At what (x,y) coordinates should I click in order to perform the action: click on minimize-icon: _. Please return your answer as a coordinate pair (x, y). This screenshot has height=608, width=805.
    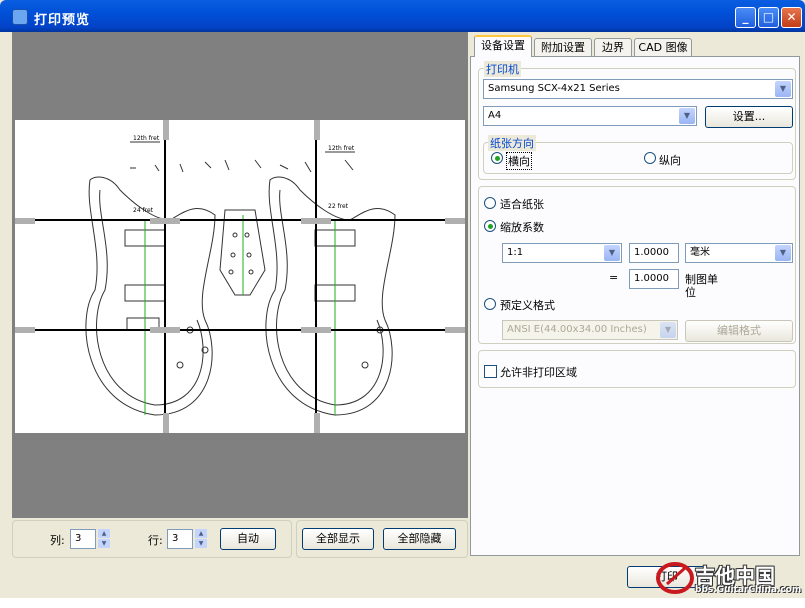
    Looking at the image, I should click on (745, 17).